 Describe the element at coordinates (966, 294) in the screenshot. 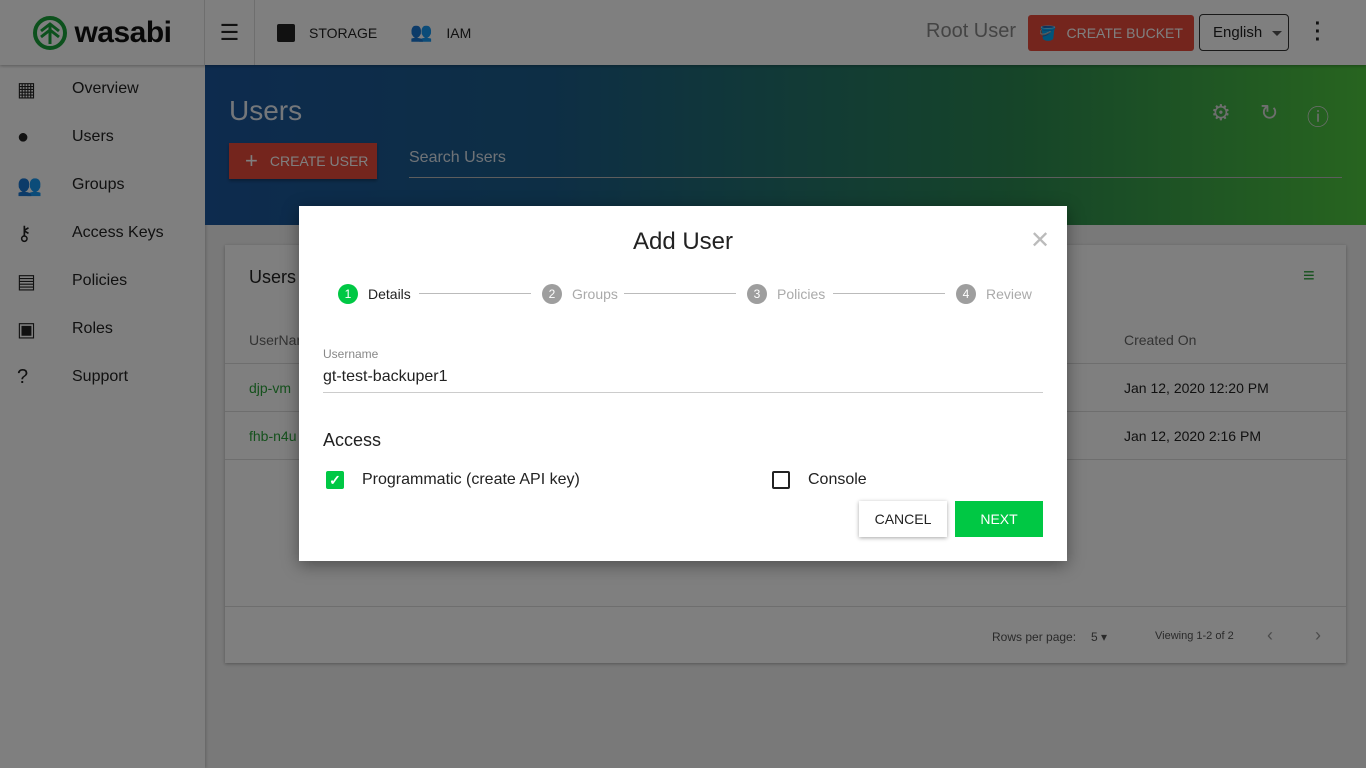

I see `step-number: 4` at that location.